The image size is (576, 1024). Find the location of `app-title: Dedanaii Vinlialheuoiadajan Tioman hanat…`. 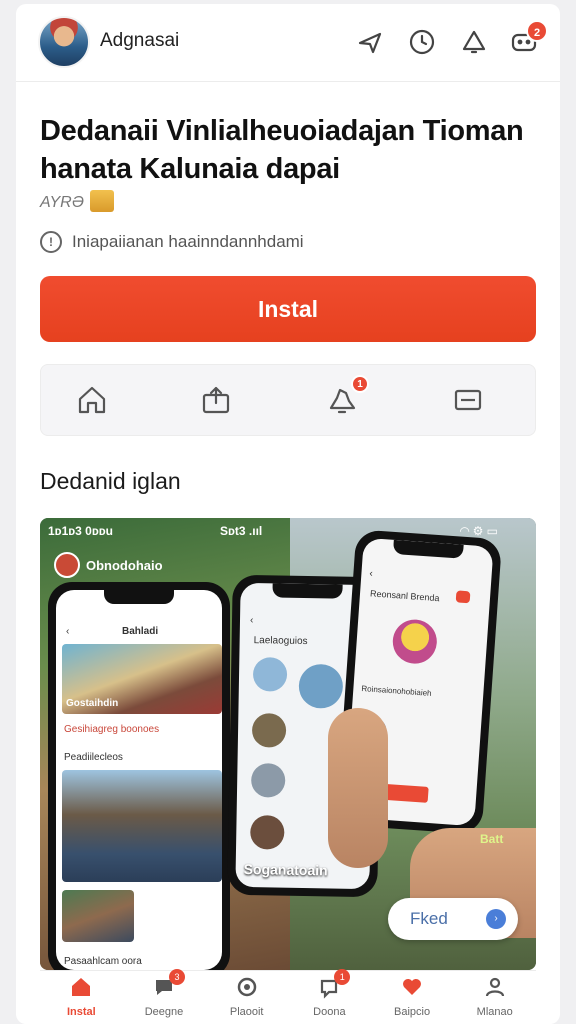

app-title: Dedanaii Vinlialheuoiadajan Tioman hanat… is located at coordinates (282, 150).